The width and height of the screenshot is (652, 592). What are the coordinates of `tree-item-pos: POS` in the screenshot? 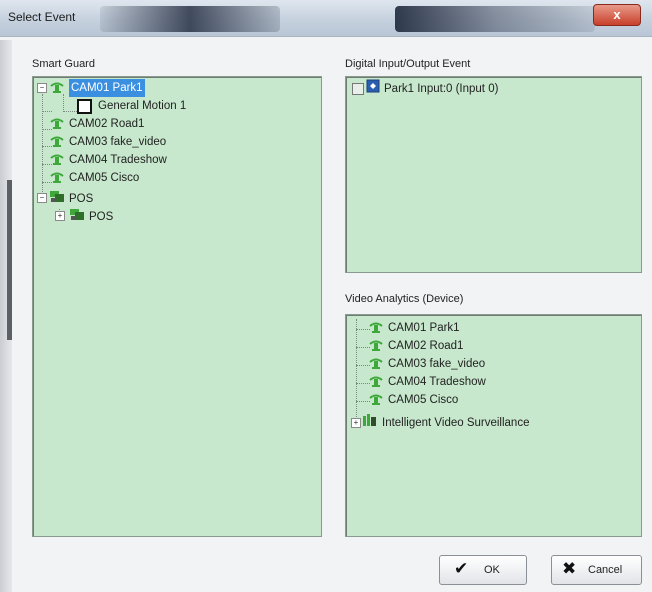 It's located at (91, 216).